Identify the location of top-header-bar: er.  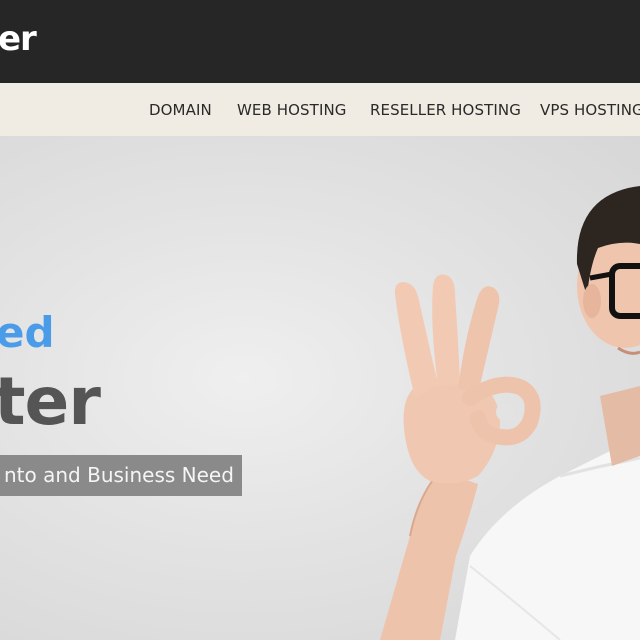
(320, 41).